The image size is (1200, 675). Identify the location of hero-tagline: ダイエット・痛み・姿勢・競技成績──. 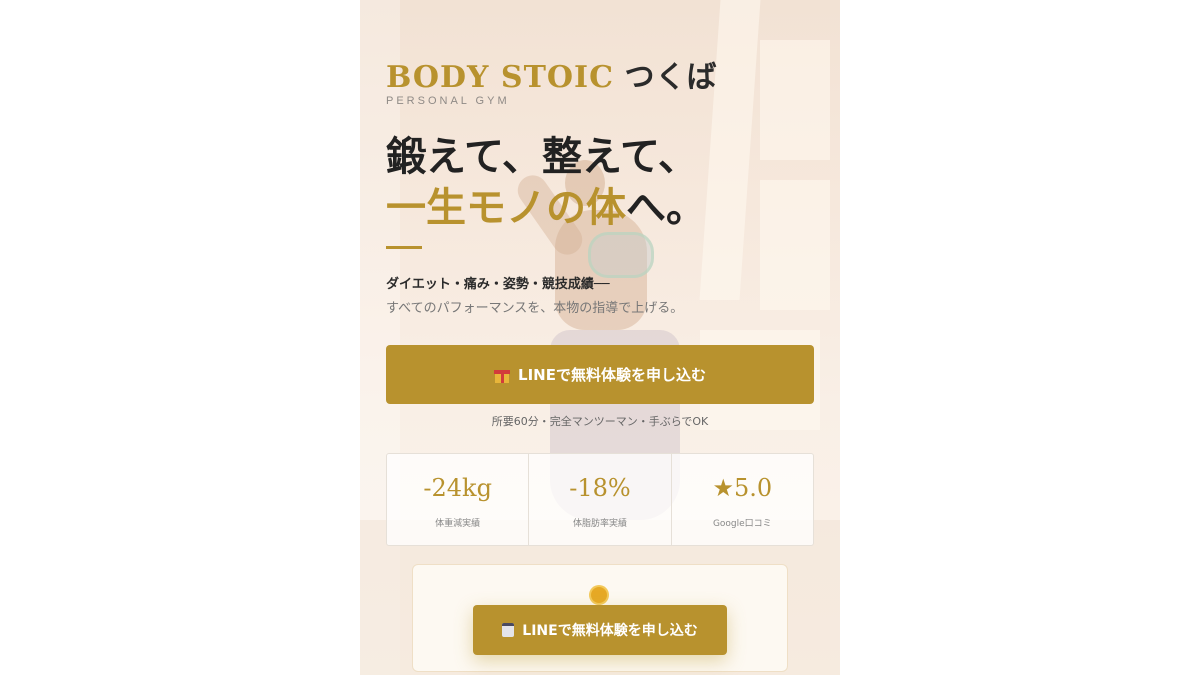
(498, 284).